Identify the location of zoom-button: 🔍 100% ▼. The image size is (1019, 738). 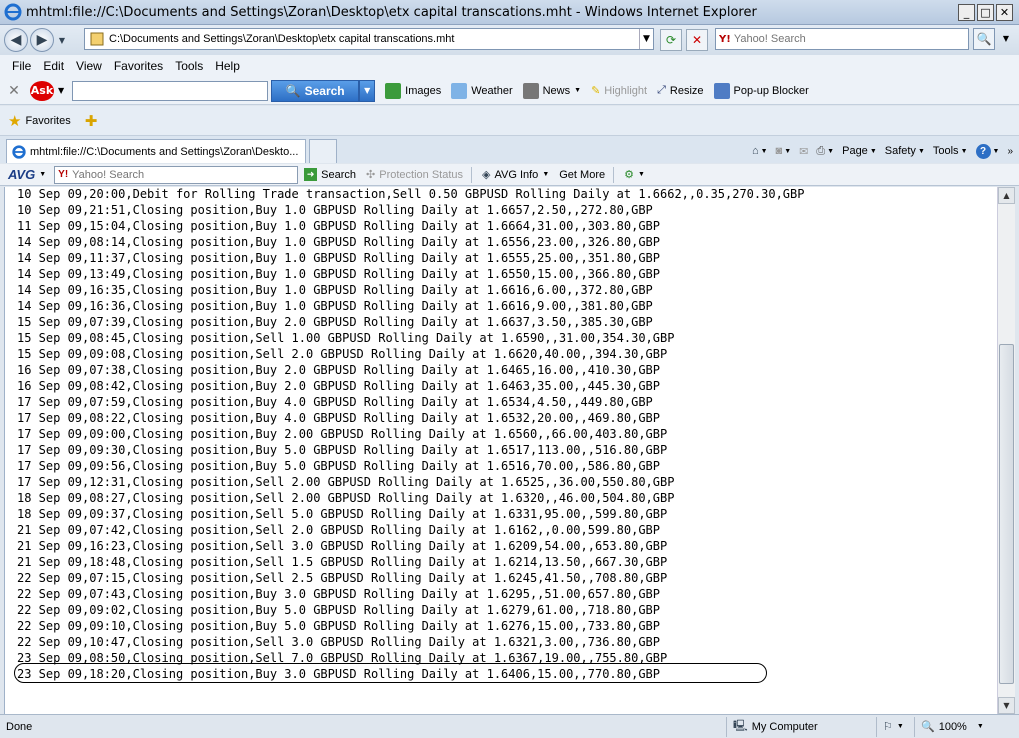
(954, 726).